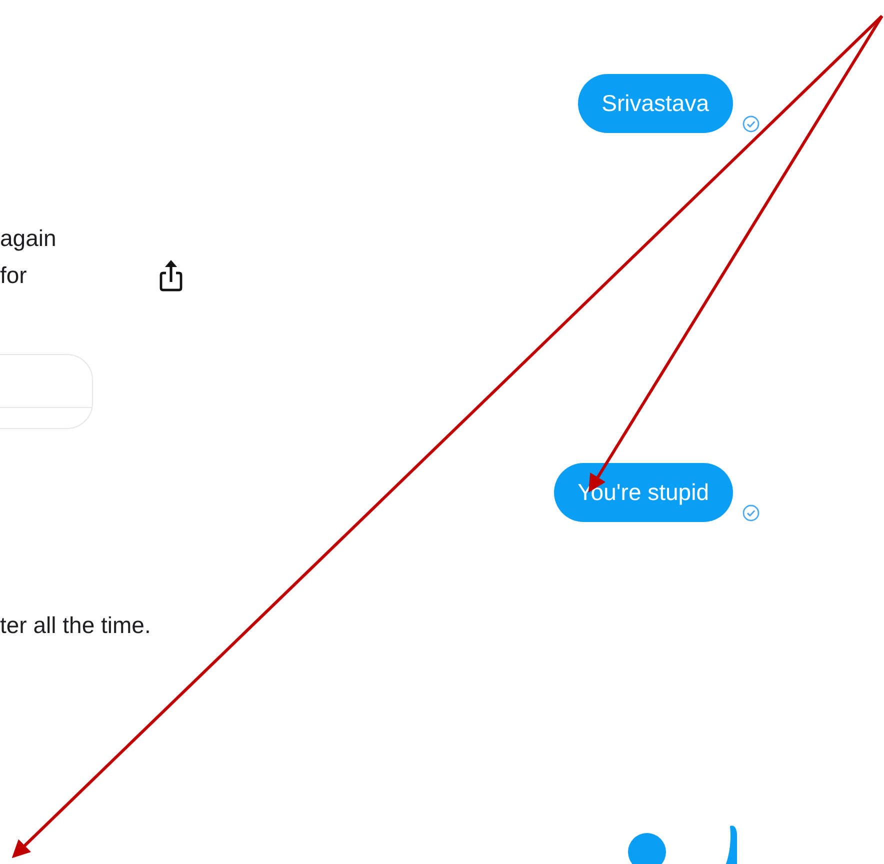 The width and height of the screenshot is (884, 864). Describe the element at coordinates (171, 275) in the screenshot. I see `share-icon` at that location.